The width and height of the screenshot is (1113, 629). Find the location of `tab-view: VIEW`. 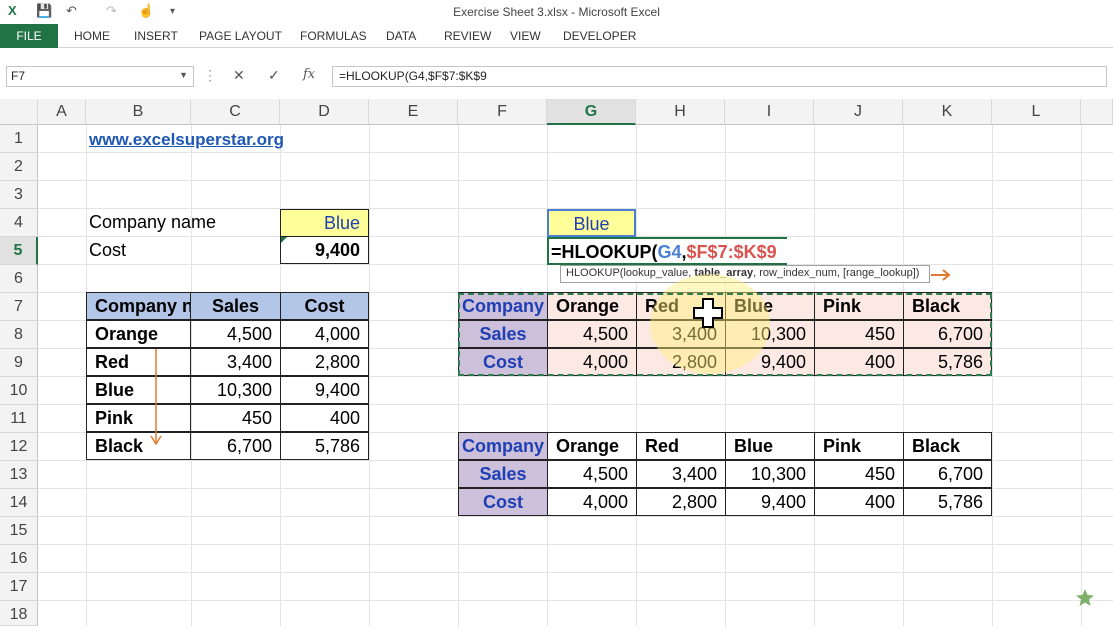

tab-view: VIEW is located at coordinates (525, 36).